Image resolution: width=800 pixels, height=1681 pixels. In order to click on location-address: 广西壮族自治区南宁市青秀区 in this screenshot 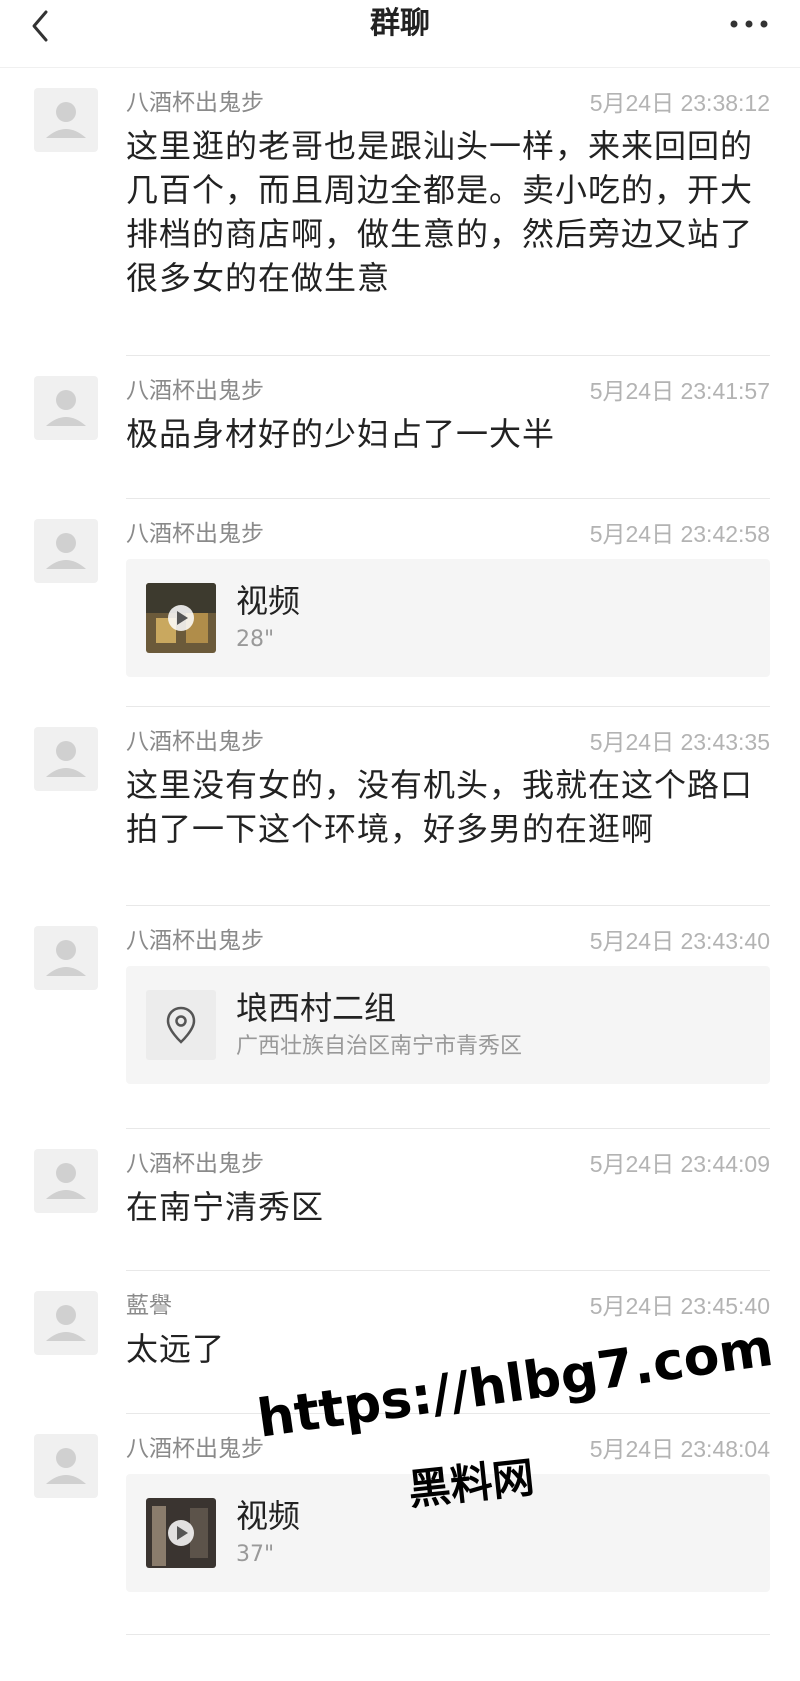, I will do `click(379, 1046)`.